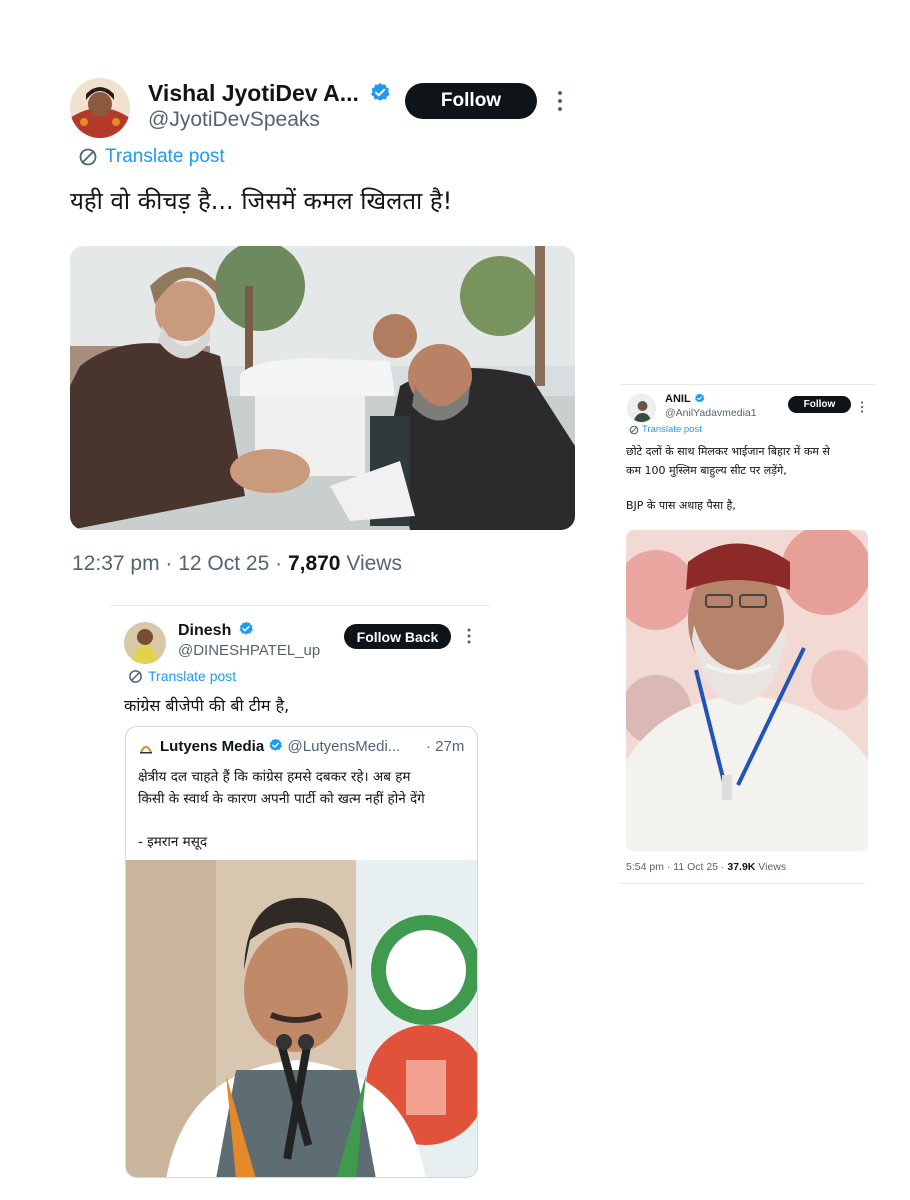  Describe the element at coordinates (314, 563) in the screenshot. I see `views-count: 7,870` at that location.